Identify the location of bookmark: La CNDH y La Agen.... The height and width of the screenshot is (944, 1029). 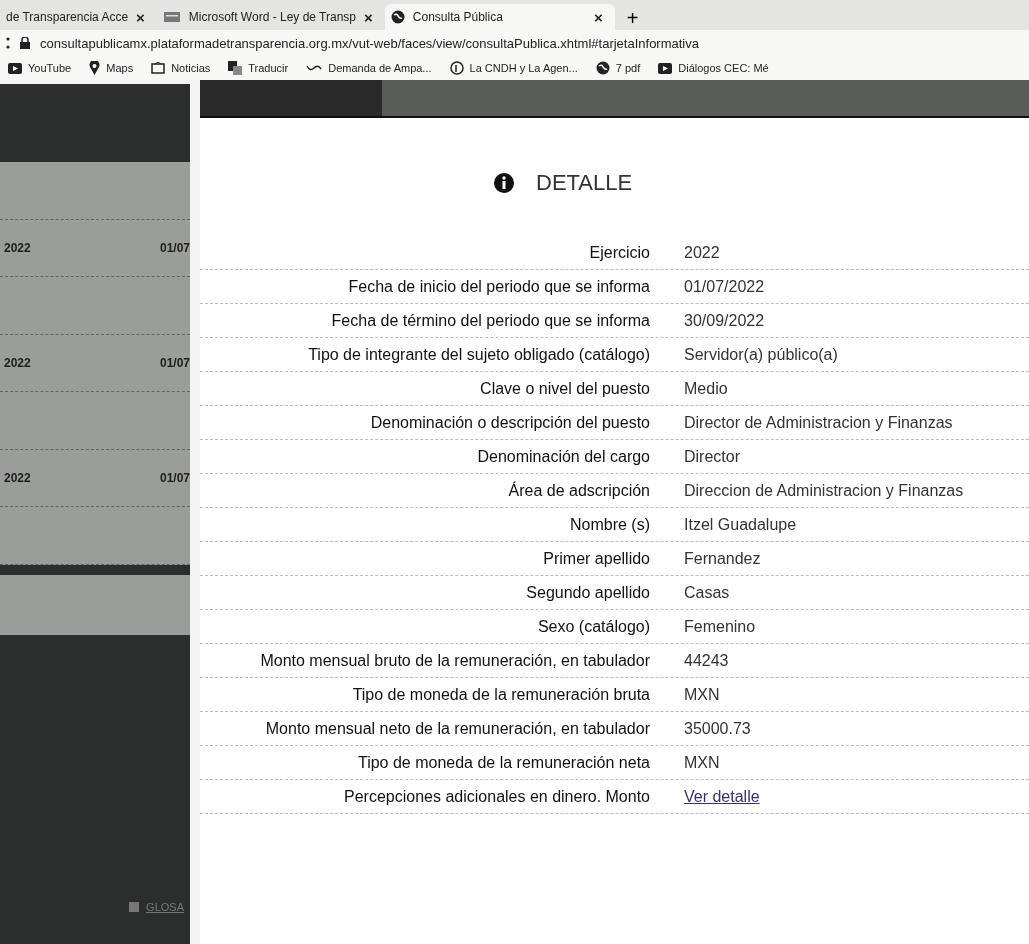
(513, 68).